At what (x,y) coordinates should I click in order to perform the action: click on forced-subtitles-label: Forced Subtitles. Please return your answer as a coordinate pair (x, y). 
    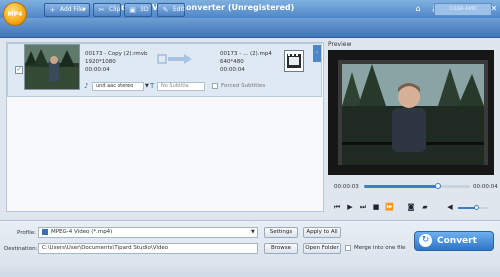
    Looking at the image, I should click on (243, 86).